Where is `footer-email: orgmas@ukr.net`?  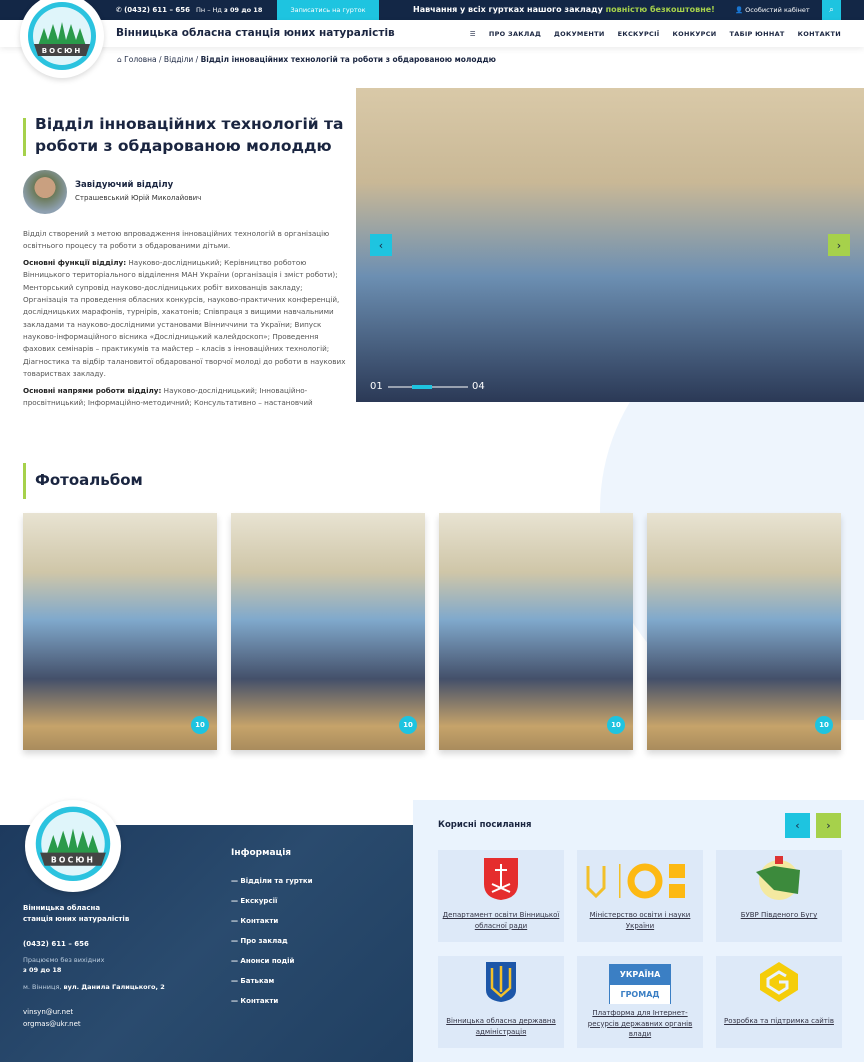 footer-email: orgmas@ukr.net is located at coordinates (52, 1025).